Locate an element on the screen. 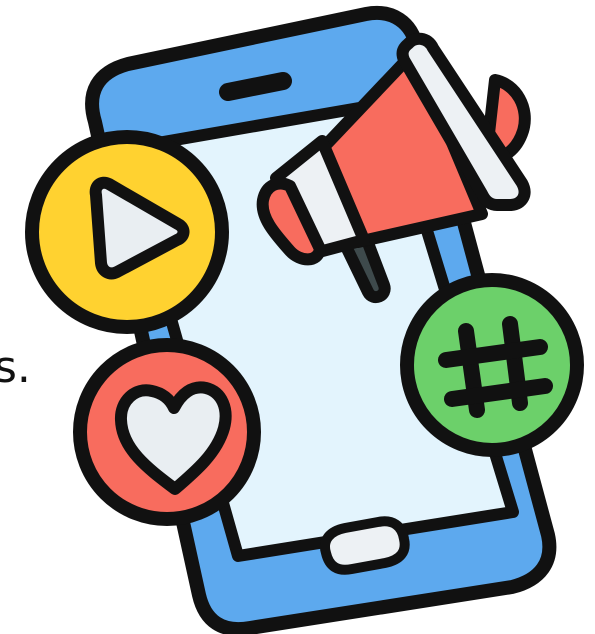  heart-badge is located at coordinates (167, 432).